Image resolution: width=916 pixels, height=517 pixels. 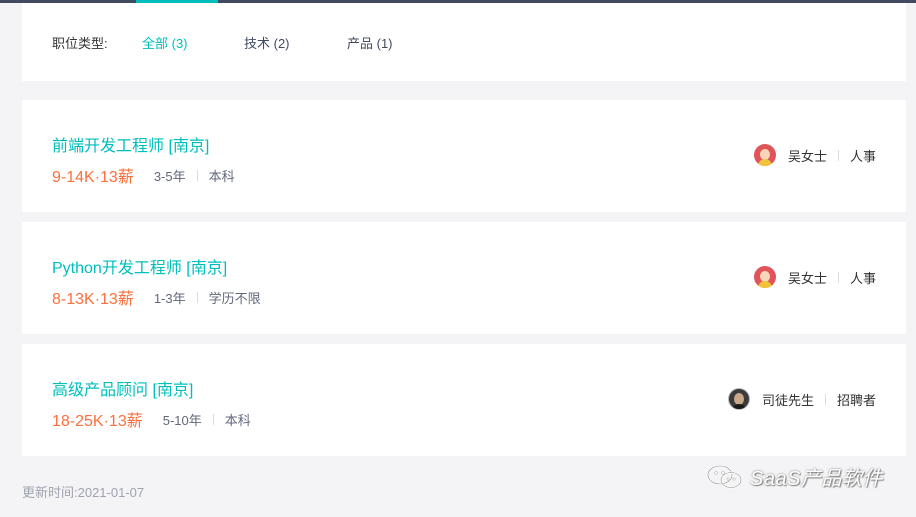 I want to click on watermark: SaaS产品软件, so click(x=794, y=476).